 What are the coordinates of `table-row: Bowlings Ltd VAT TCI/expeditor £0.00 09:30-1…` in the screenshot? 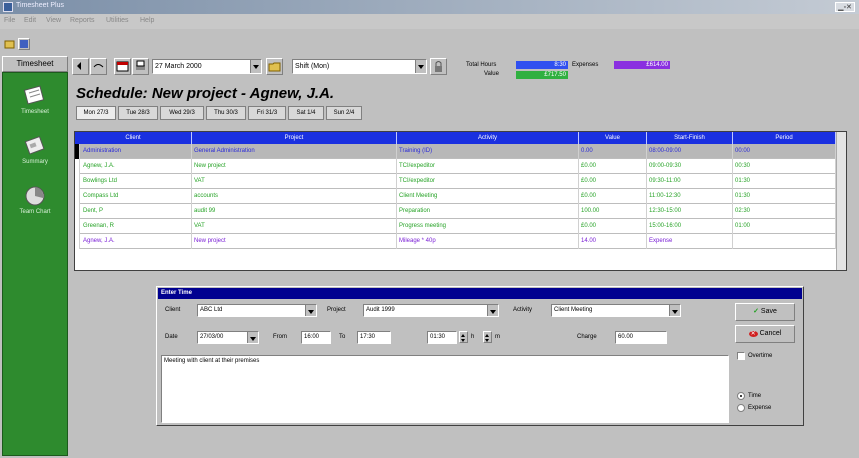 It's located at (460, 181).